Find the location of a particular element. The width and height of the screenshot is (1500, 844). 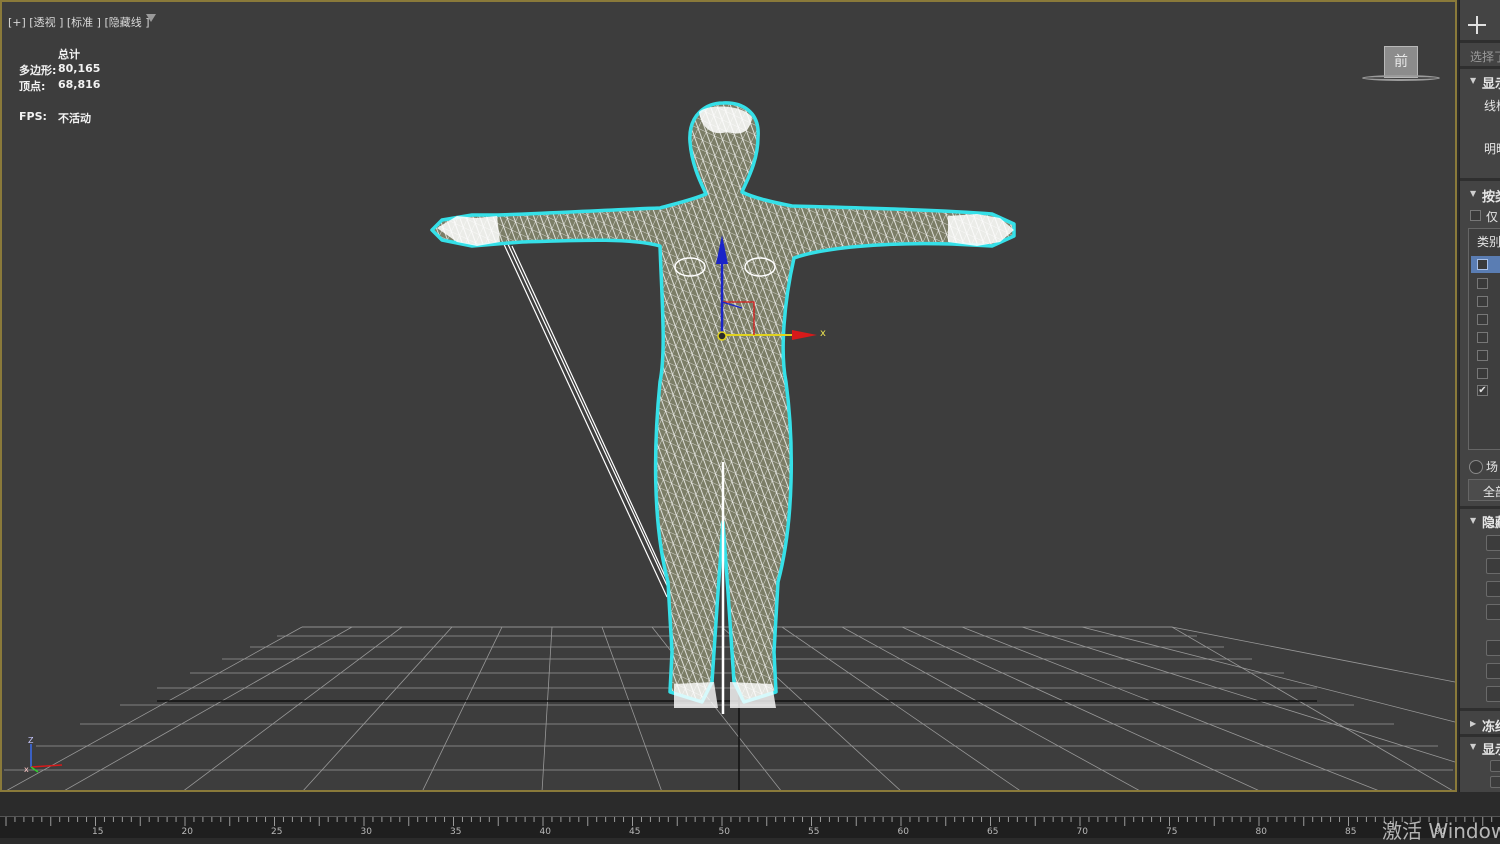

viewcube-compass-ring is located at coordinates (1401, 78).